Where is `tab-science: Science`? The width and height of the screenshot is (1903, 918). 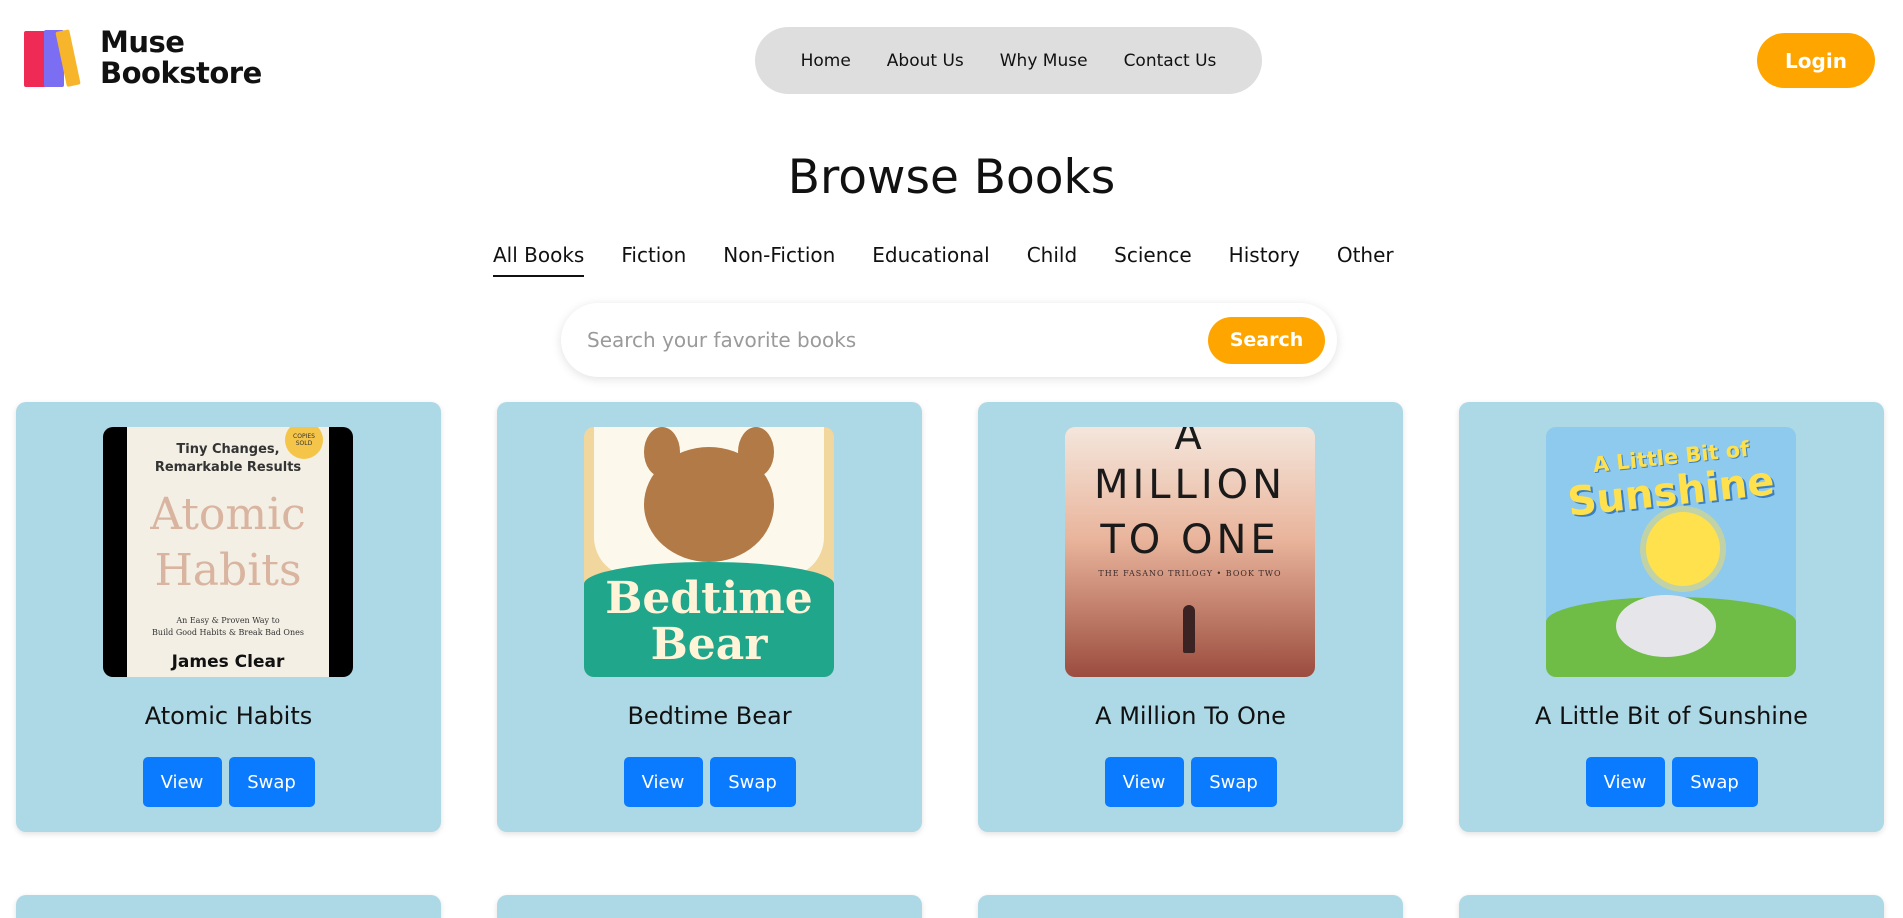
tab-science: Science is located at coordinates (1153, 260).